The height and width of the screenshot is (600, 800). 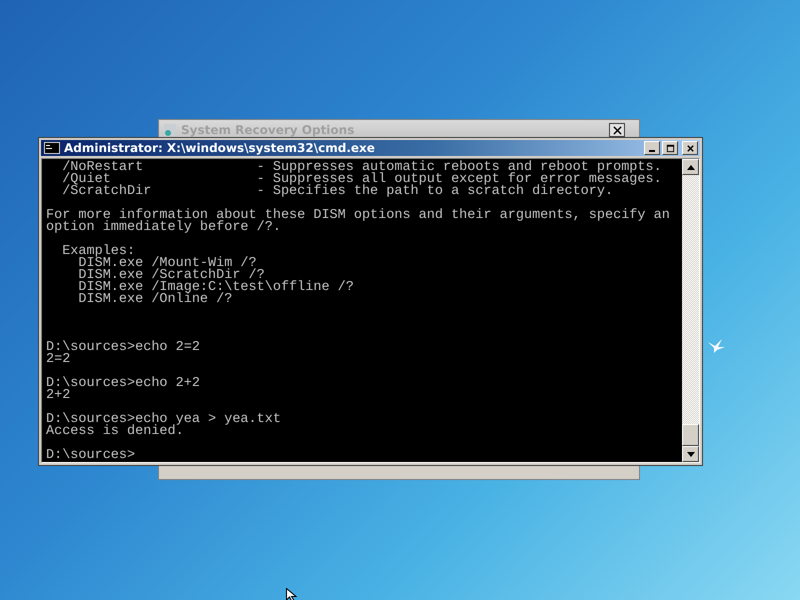 I want to click on window-title: Administrator: X:\windows\system32\cmd.exe, so click(x=220, y=148).